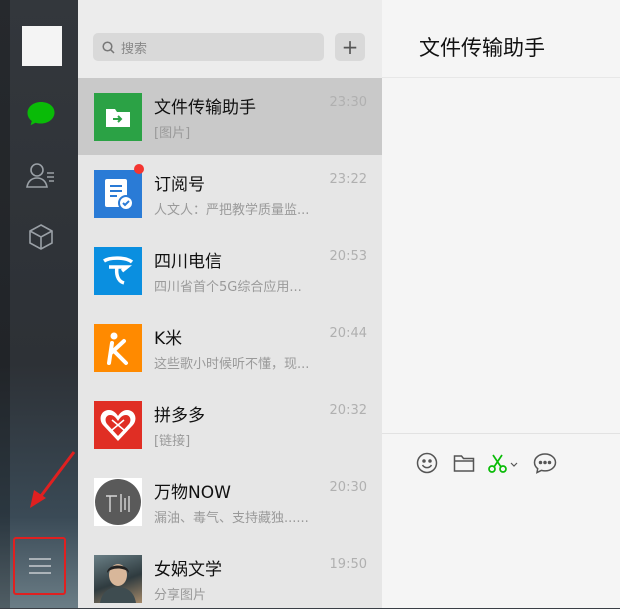  Describe the element at coordinates (348, 102) in the screenshot. I see `conversation-time: 23:30` at that location.